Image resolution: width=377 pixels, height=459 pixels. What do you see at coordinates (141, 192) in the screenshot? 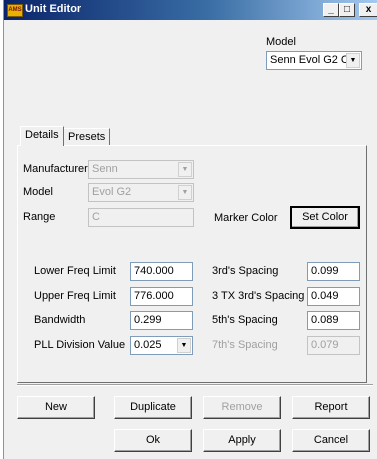
I see `model-select: Evol G2 ▼` at bounding box center [141, 192].